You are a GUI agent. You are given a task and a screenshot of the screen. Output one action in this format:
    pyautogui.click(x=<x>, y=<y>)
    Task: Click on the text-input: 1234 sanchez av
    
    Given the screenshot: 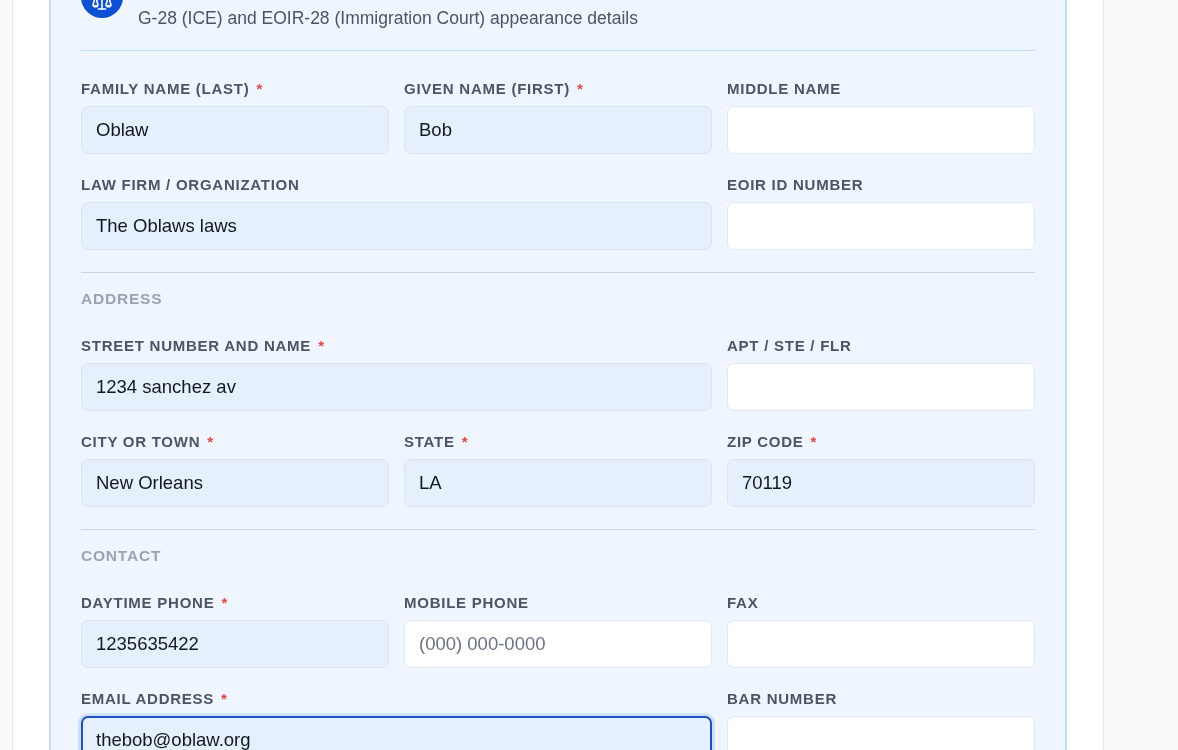 What is the action you would take?
    pyautogui.click(x=396, y=387)
    